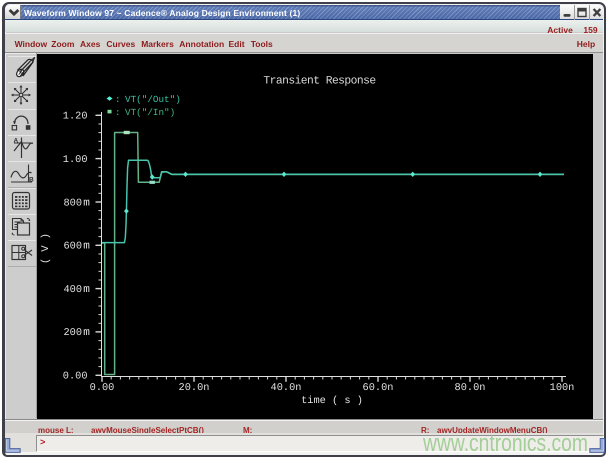 Image resolution: width=610 pixels, height=458 pixels. What do you see at coordinates (75, 117) in the screenshot?
I see `svg-text: 1.20` at bounding box center [75, 117].